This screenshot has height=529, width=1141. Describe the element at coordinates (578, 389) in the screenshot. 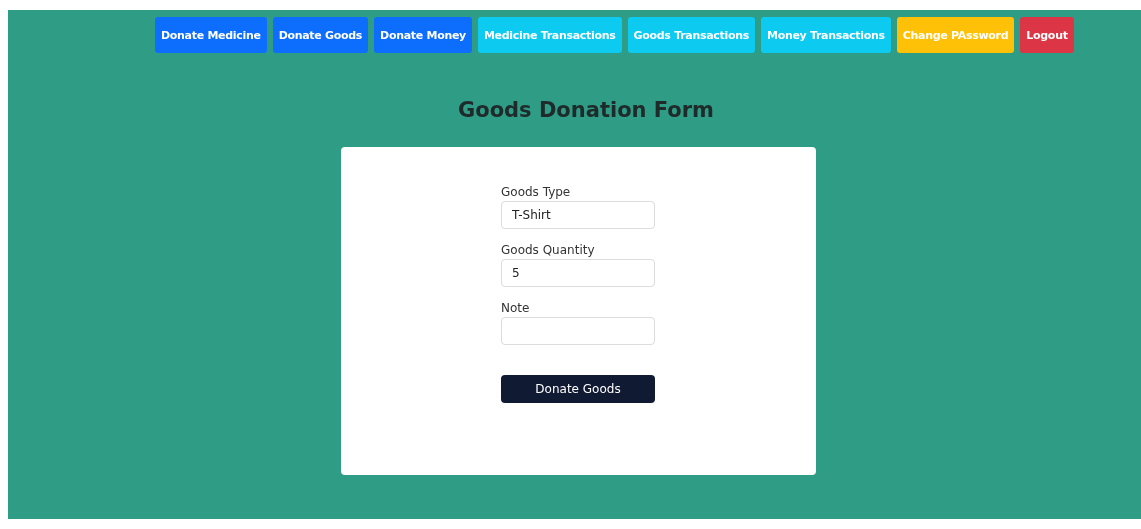

I see `donate-goods-button: Donate Goods` at that location.